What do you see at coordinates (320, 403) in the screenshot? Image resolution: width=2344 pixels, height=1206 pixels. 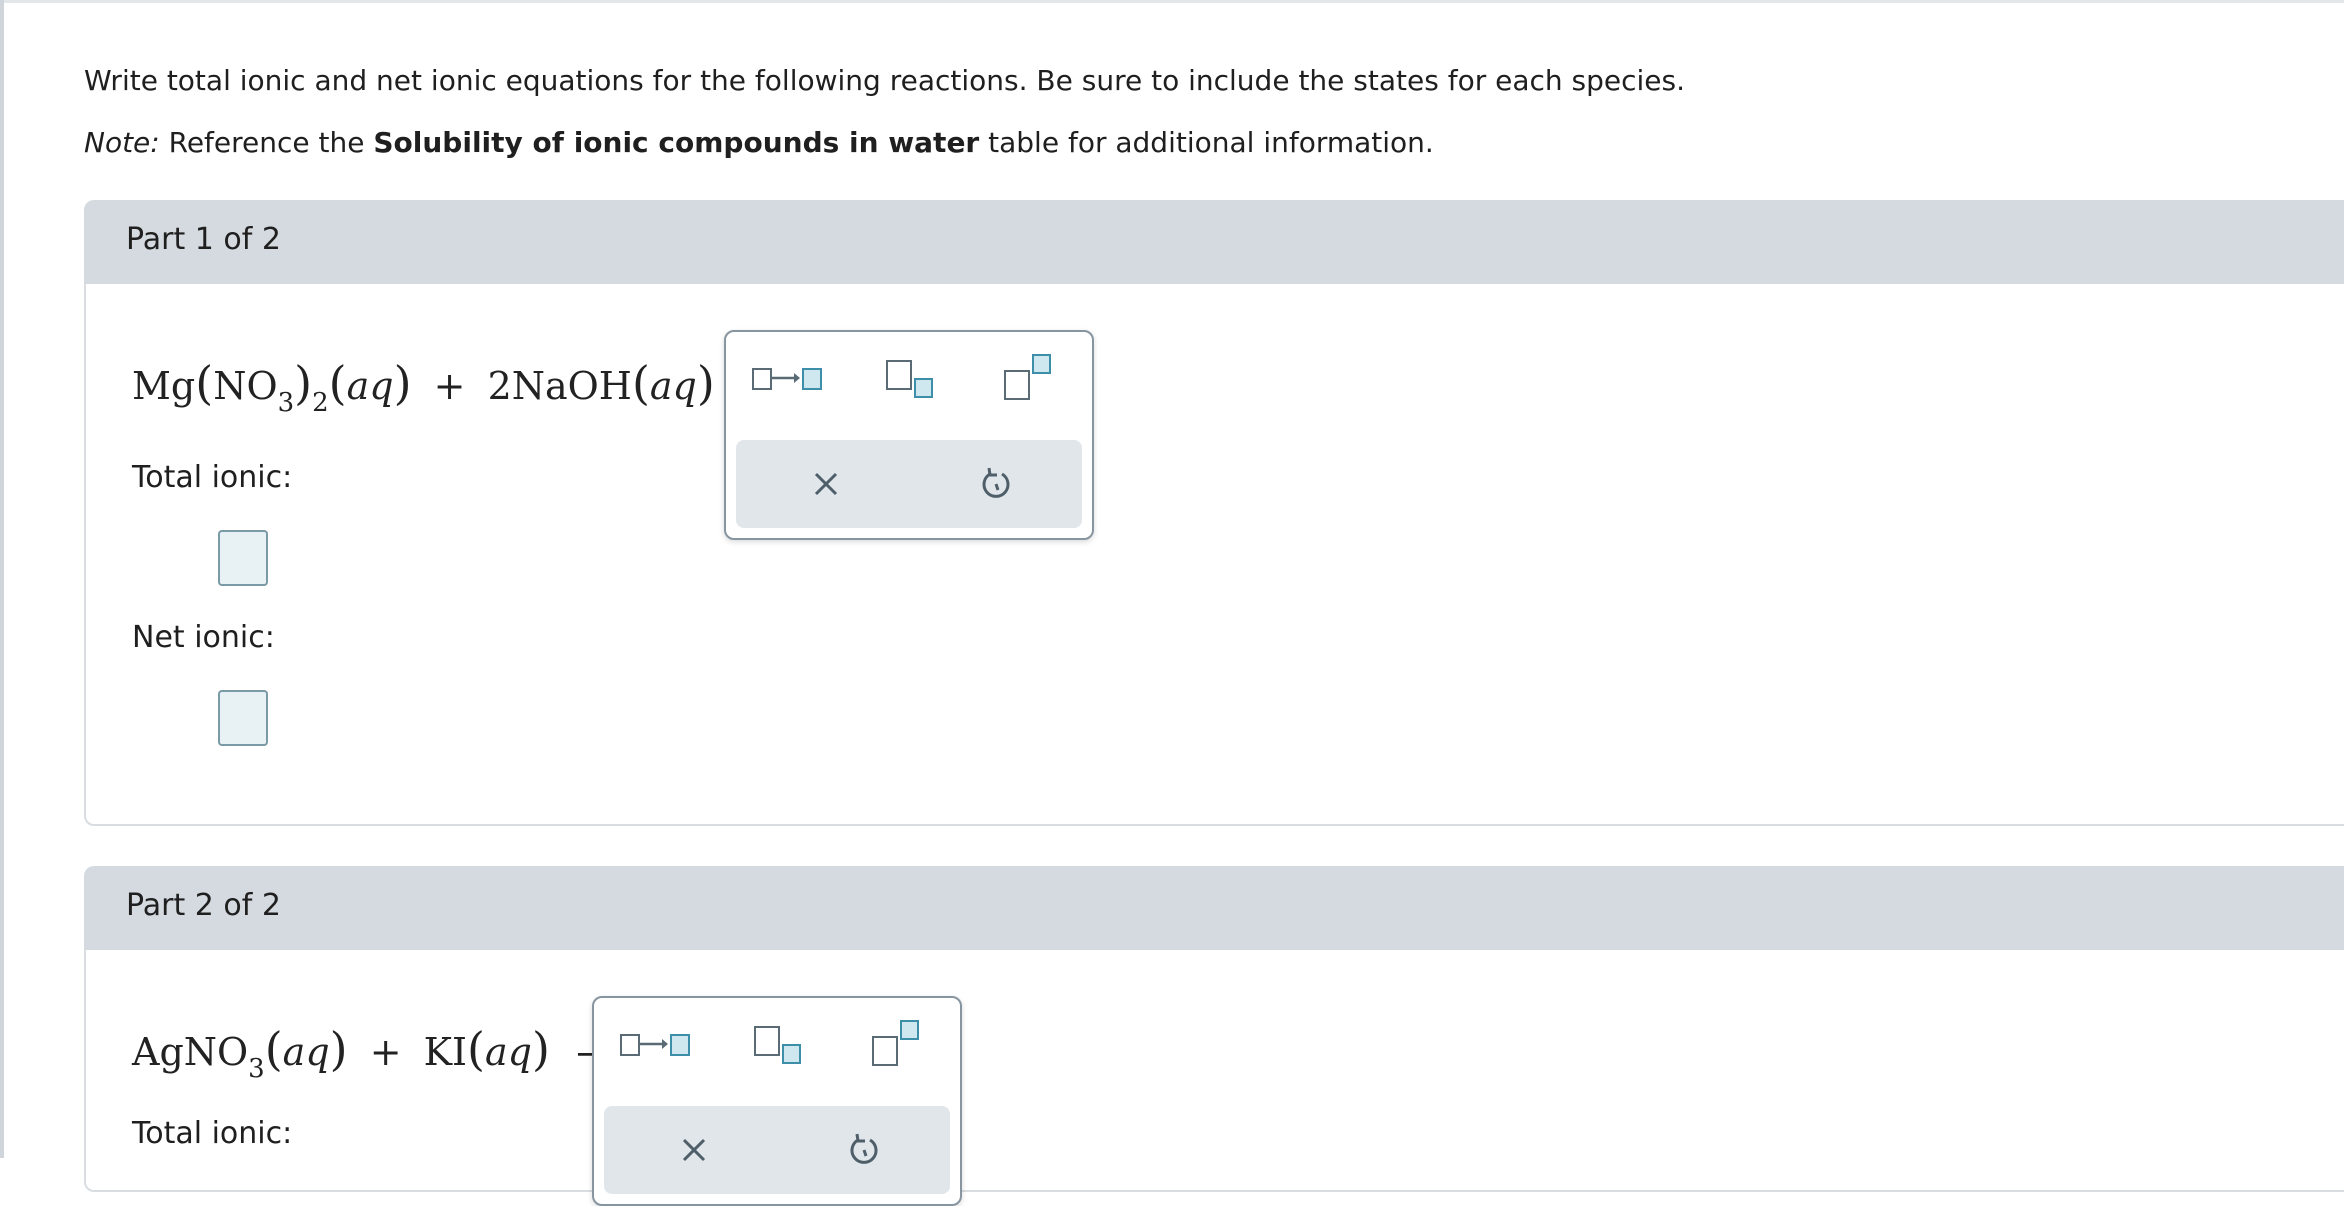 I see `eq-sub-2: 2` at bounding box center [320, 403].